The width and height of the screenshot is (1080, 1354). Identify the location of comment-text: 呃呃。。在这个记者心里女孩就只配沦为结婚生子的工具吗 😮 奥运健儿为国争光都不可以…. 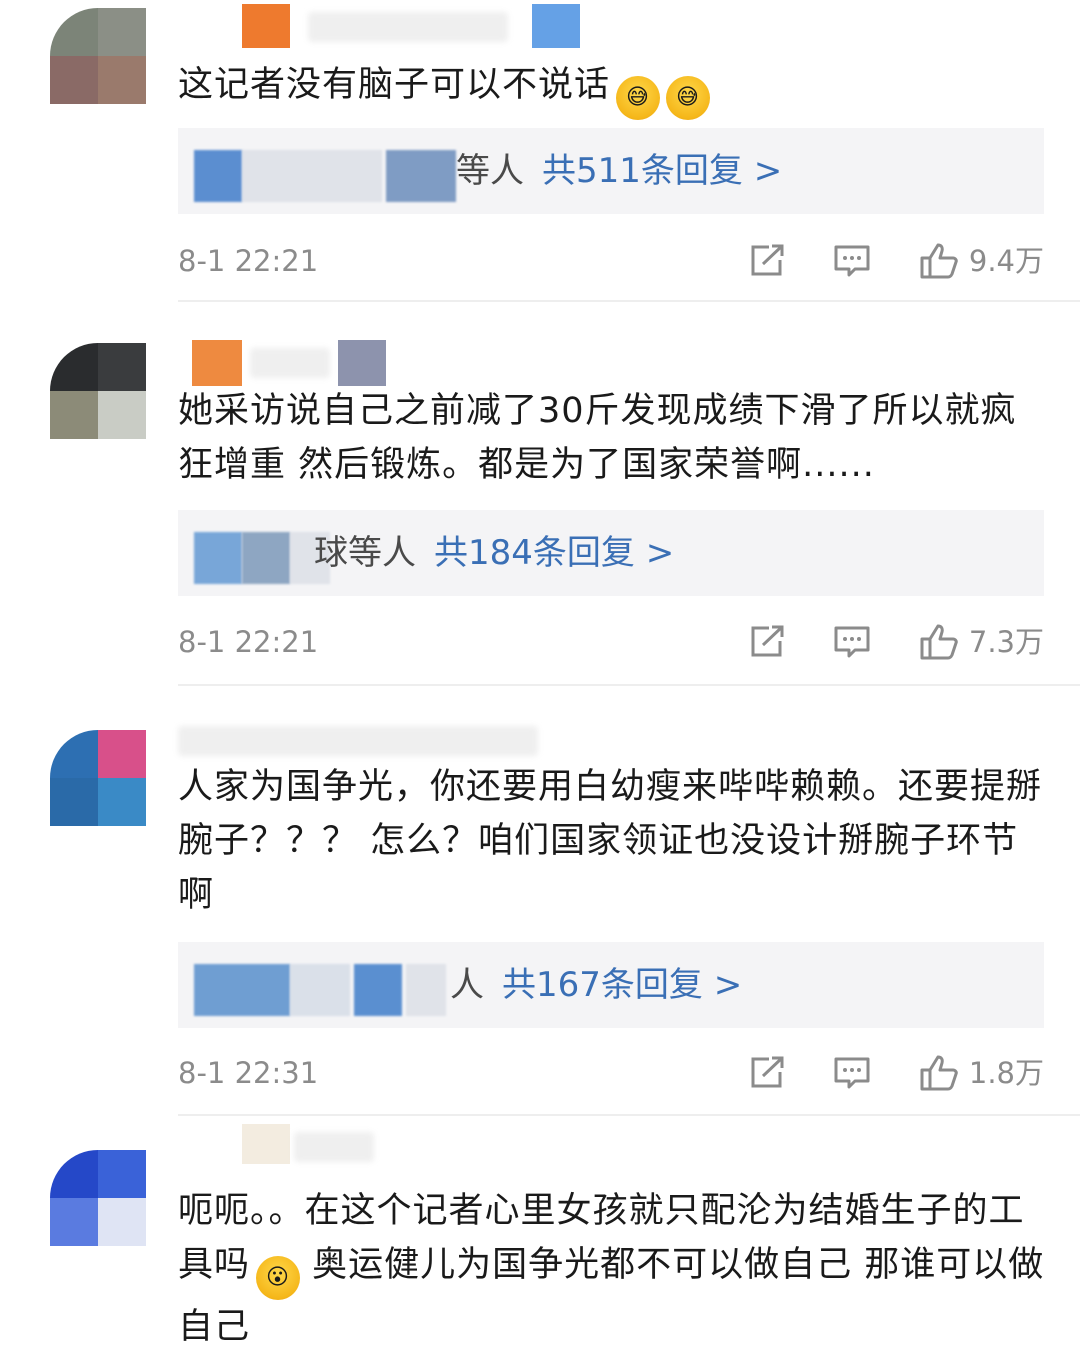
(611, 1269).